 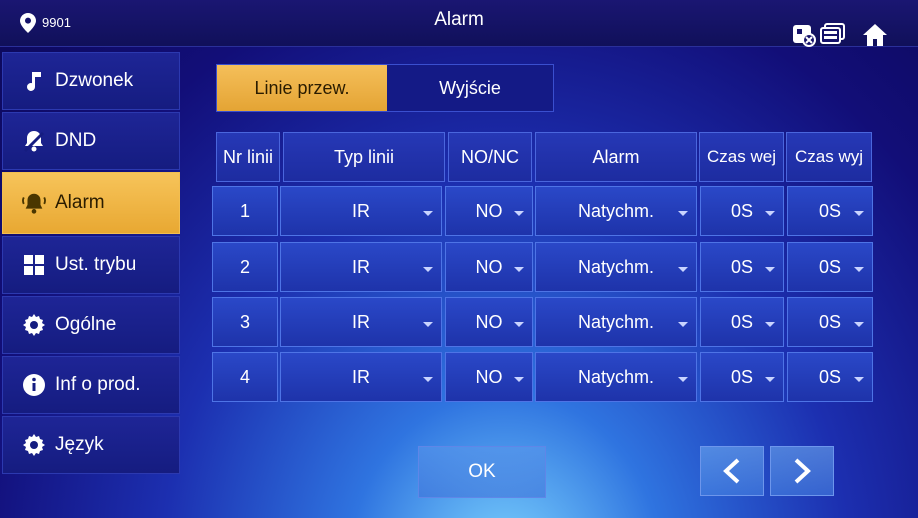 I want to click on sidebar-item-inf-o-prod: Inf o prod., so click(x=91, y=385).